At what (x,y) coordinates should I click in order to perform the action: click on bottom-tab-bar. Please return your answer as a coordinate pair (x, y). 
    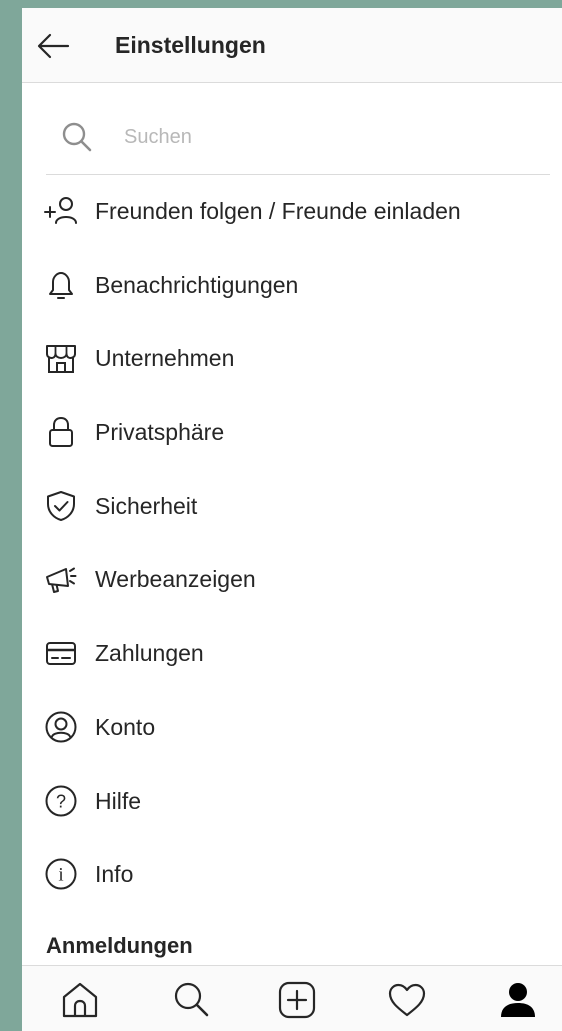
    Looking at the image, I should click on (292, 998).